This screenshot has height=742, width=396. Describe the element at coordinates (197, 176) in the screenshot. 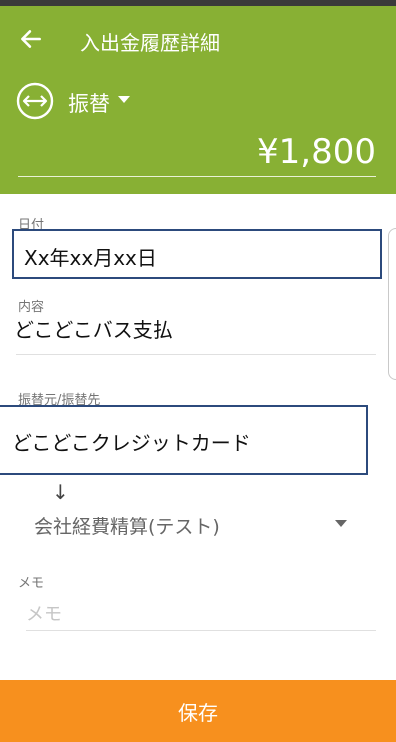

I see `amount-underline` at that location.